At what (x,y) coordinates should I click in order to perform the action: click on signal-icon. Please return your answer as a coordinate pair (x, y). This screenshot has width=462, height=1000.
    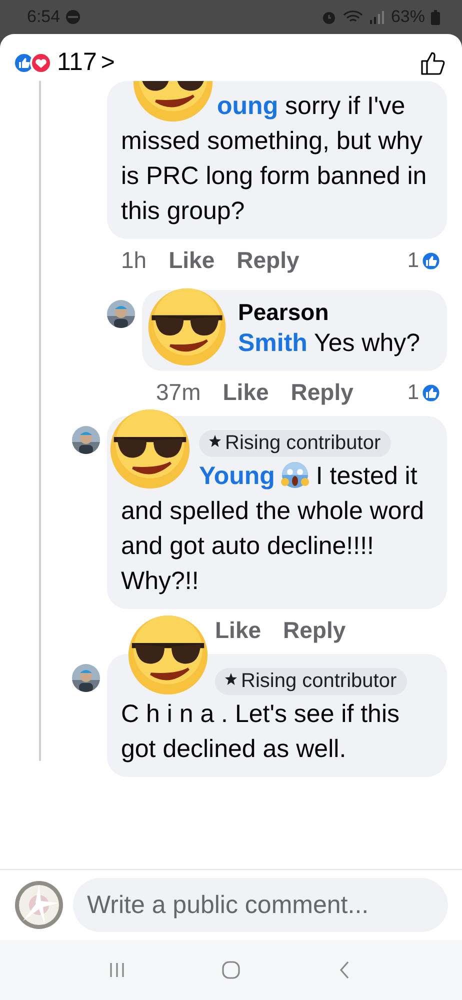
    Looking at the image, I should click on (376, 17).